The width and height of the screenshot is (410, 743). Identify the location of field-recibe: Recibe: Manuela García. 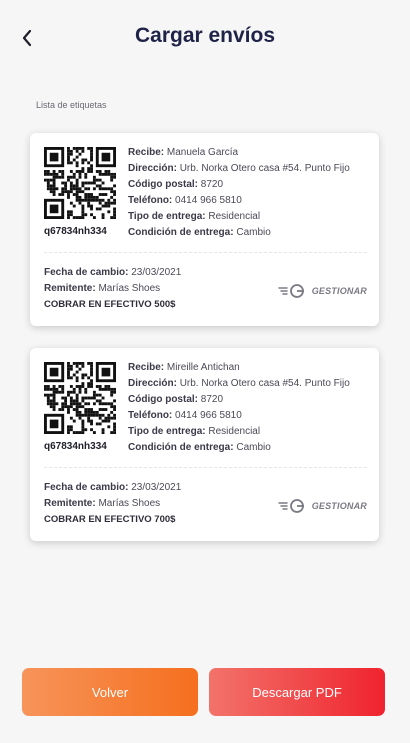
(183, 152).